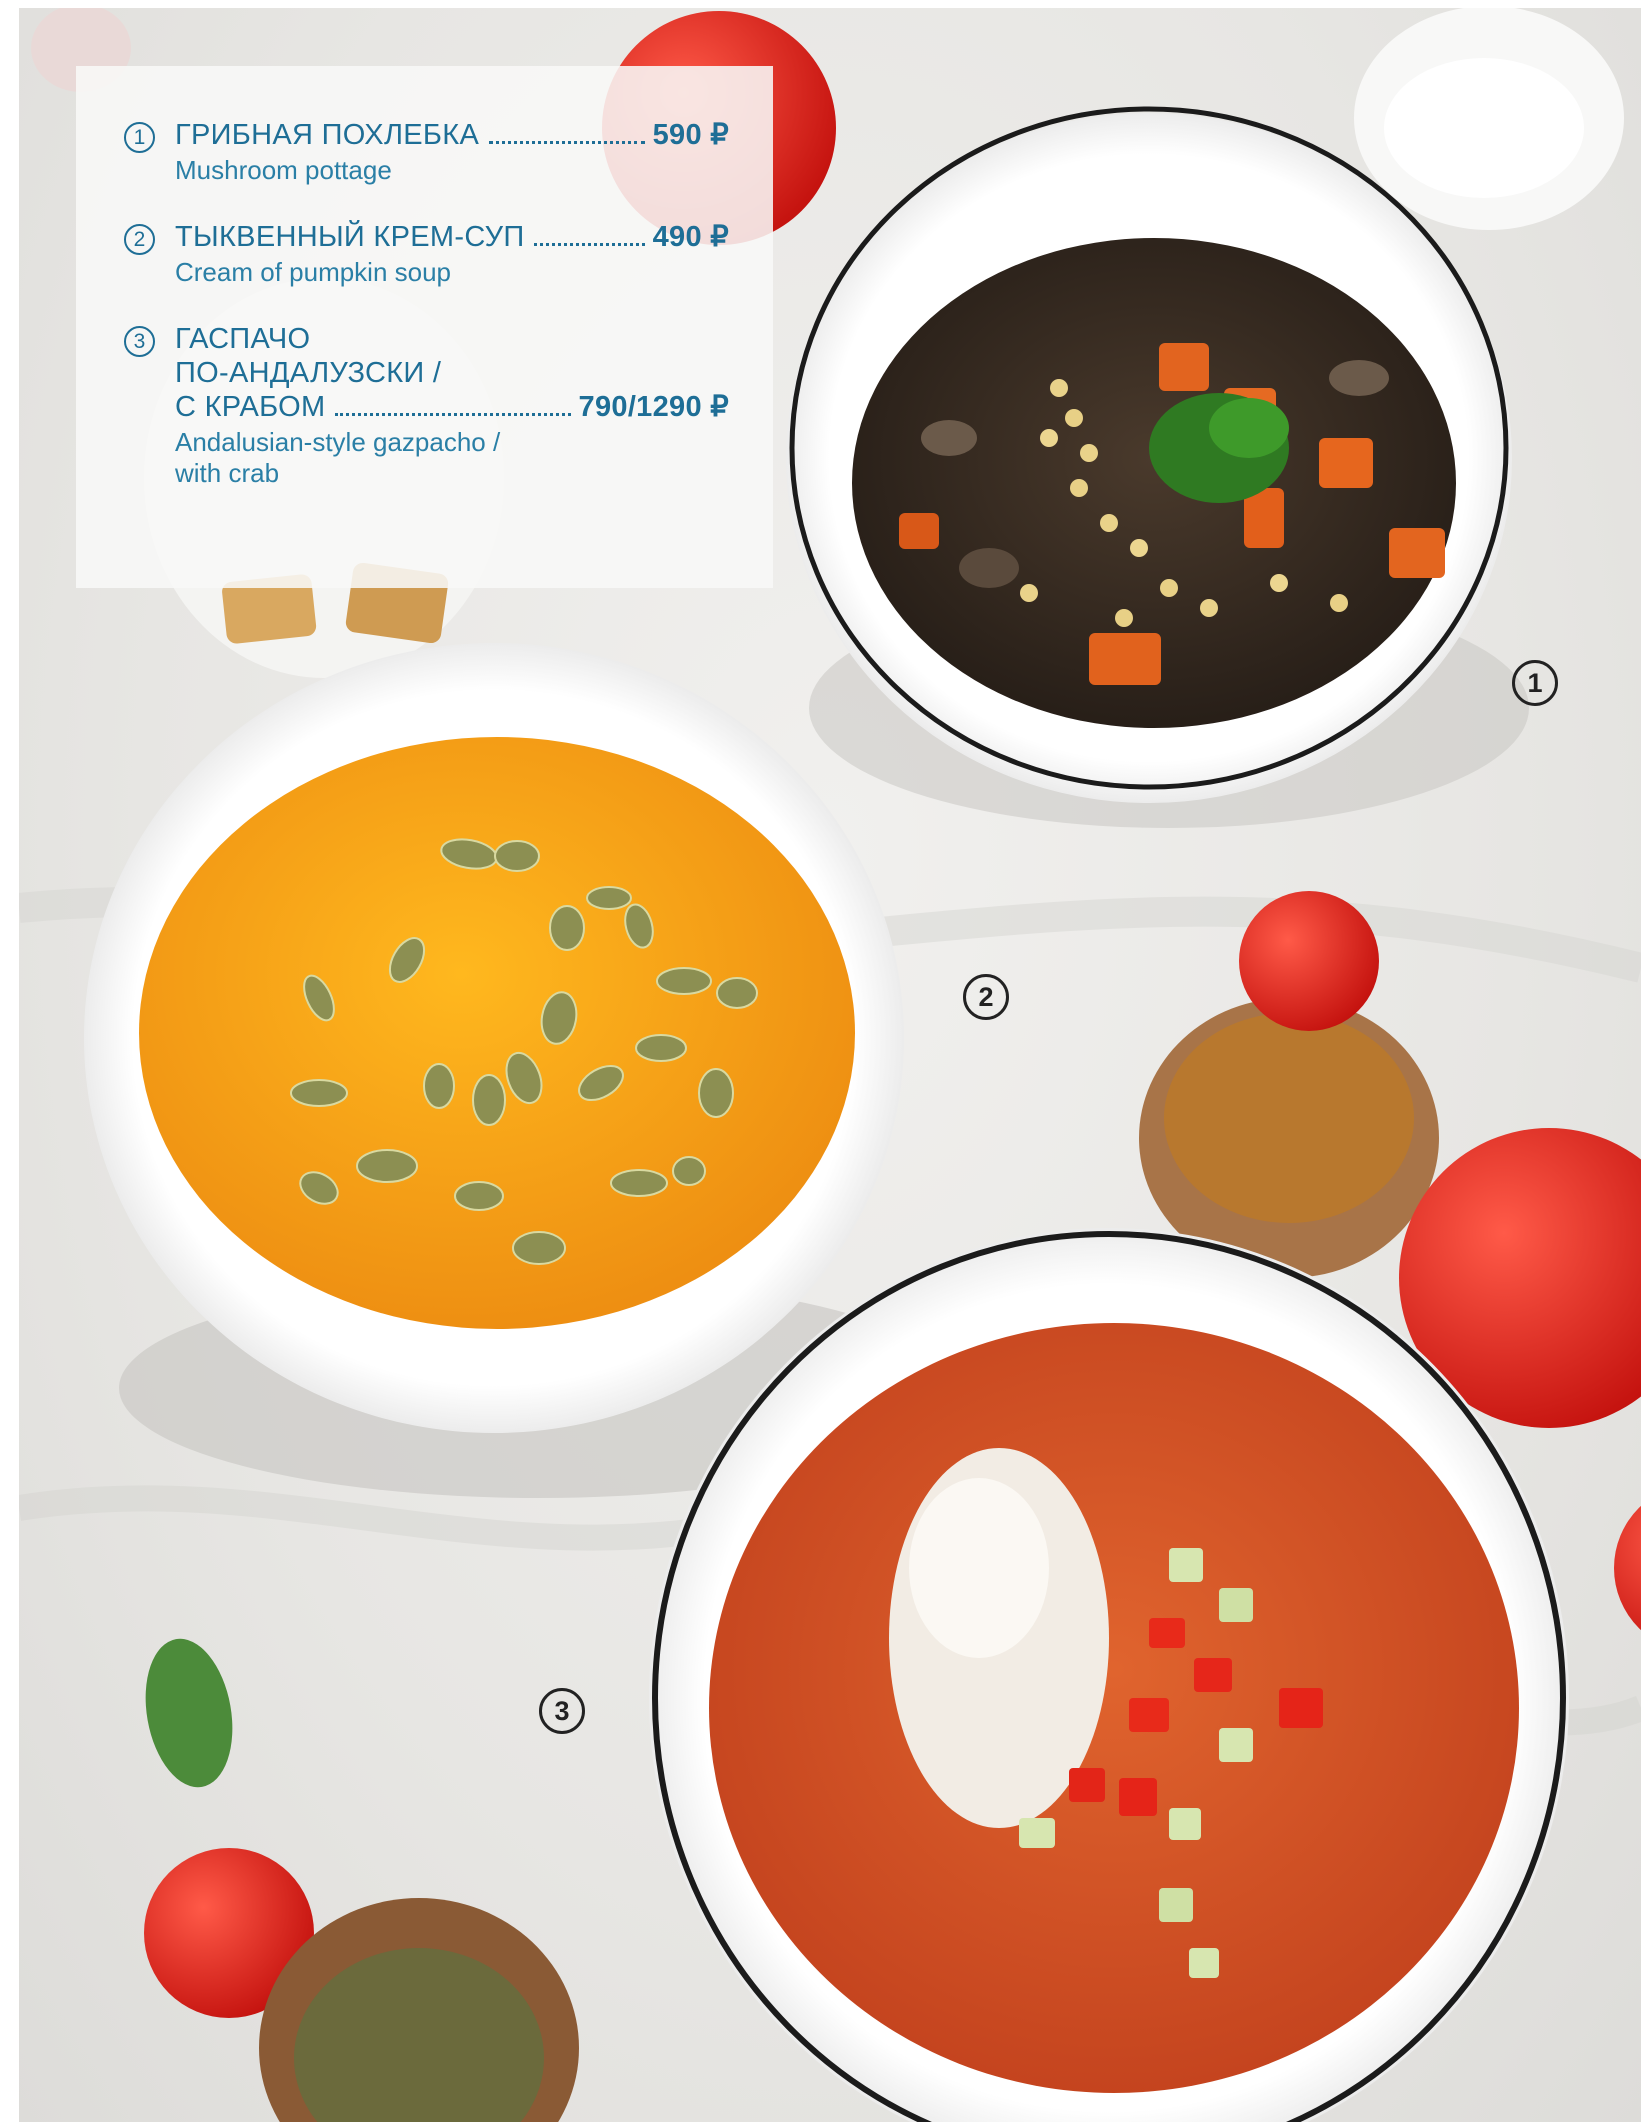  Describe the element at coordinates (1289, 1118) in the screenshot. I see `spice` at that location.